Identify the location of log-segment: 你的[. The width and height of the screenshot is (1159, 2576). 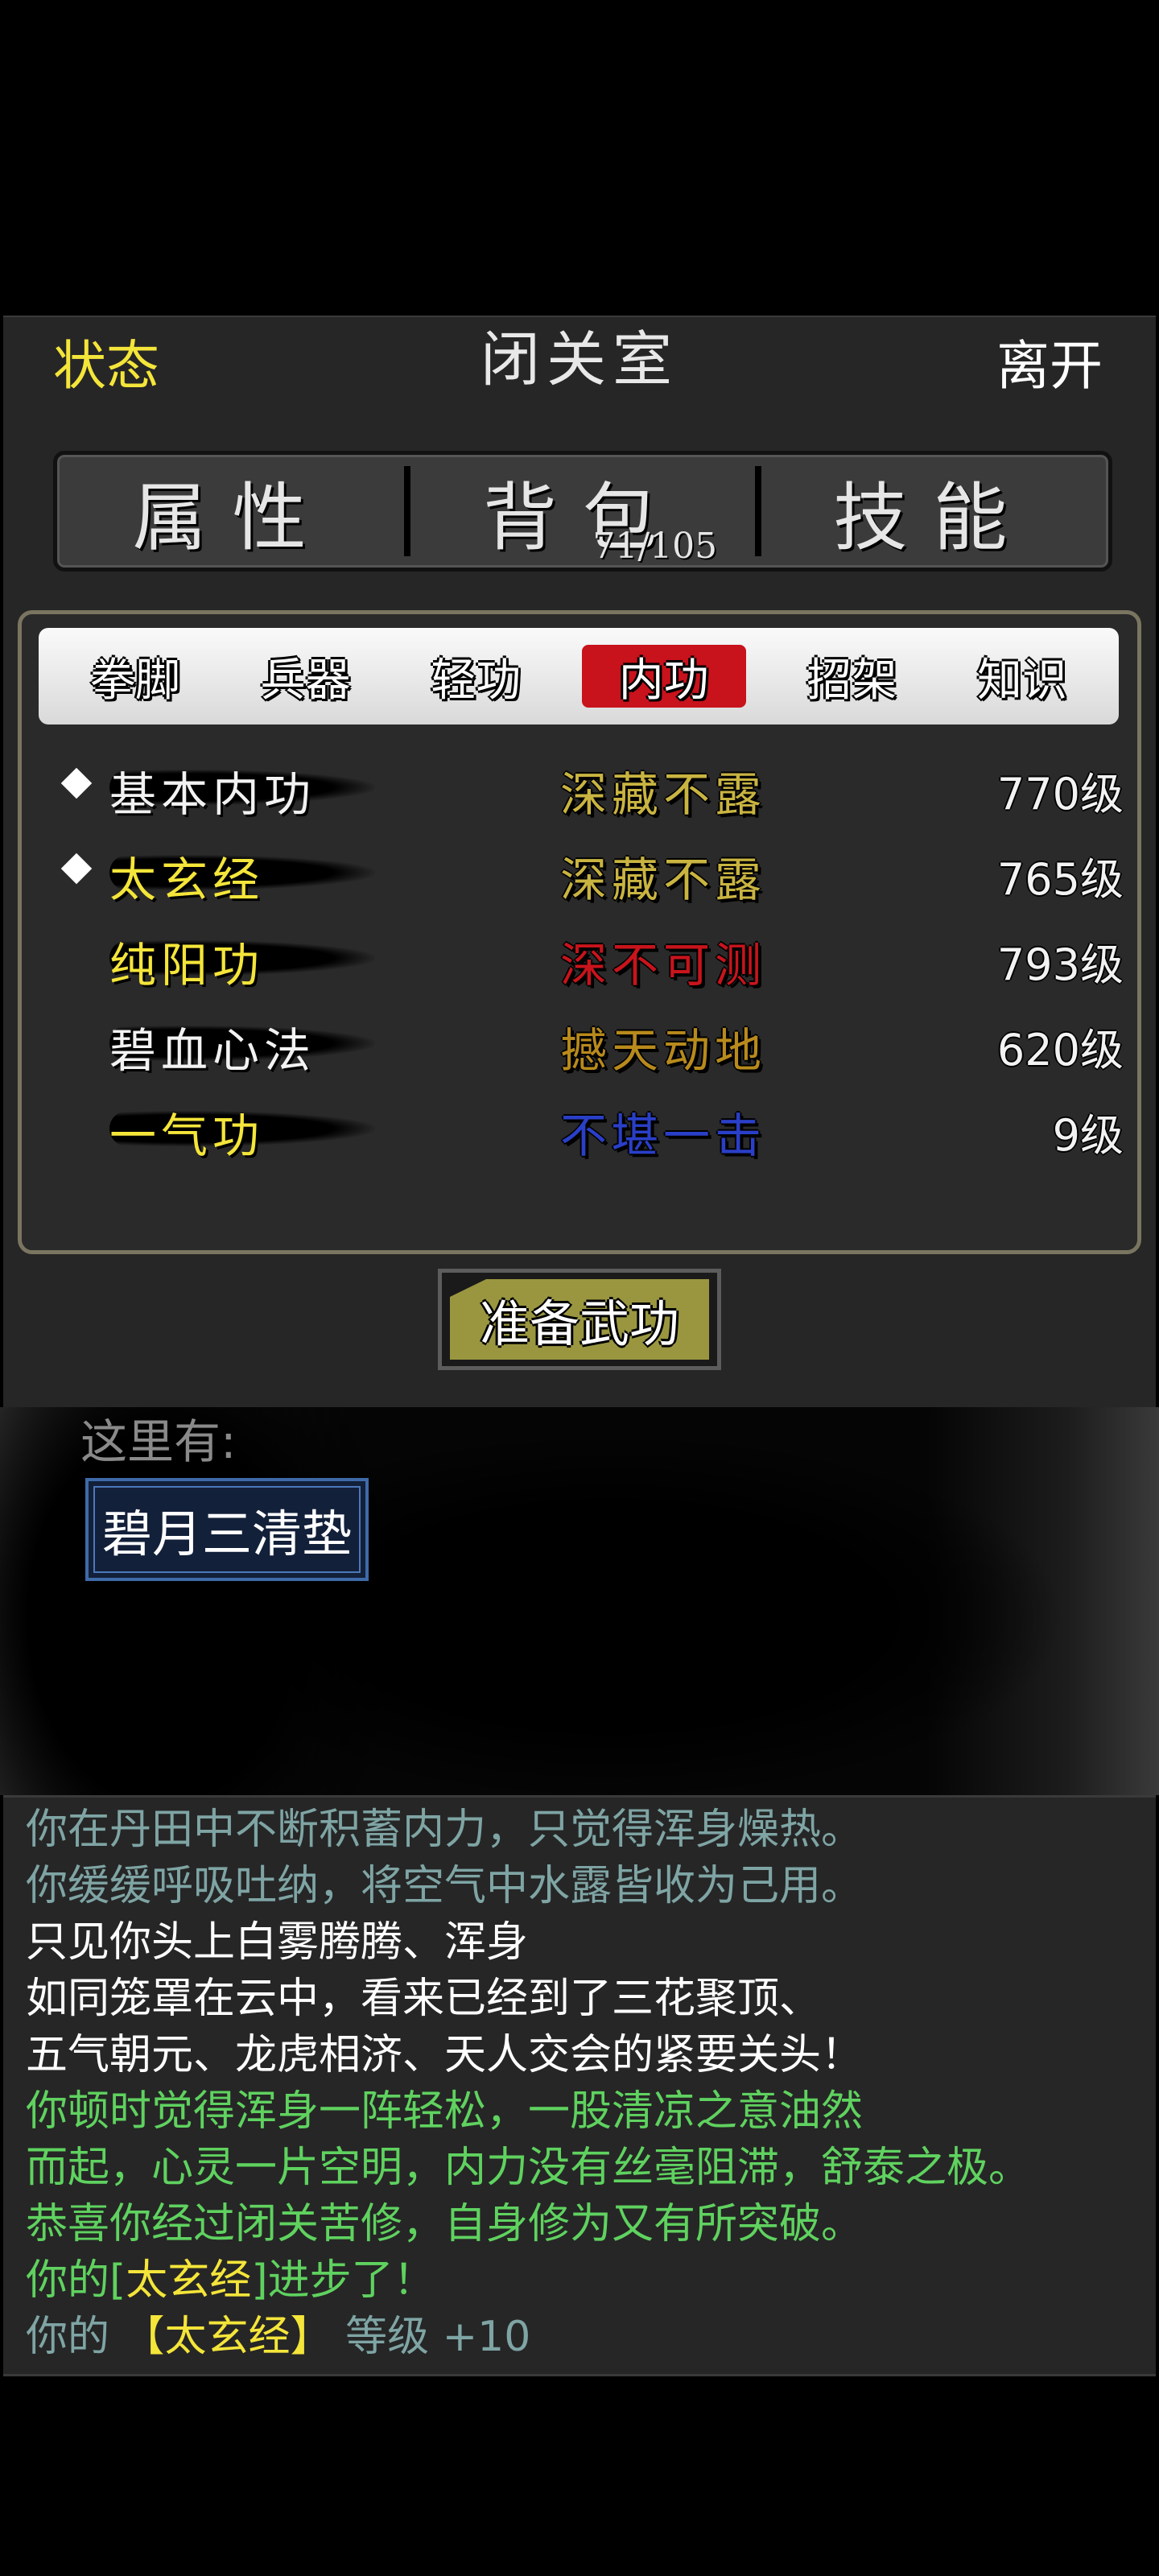
(76, 2280).